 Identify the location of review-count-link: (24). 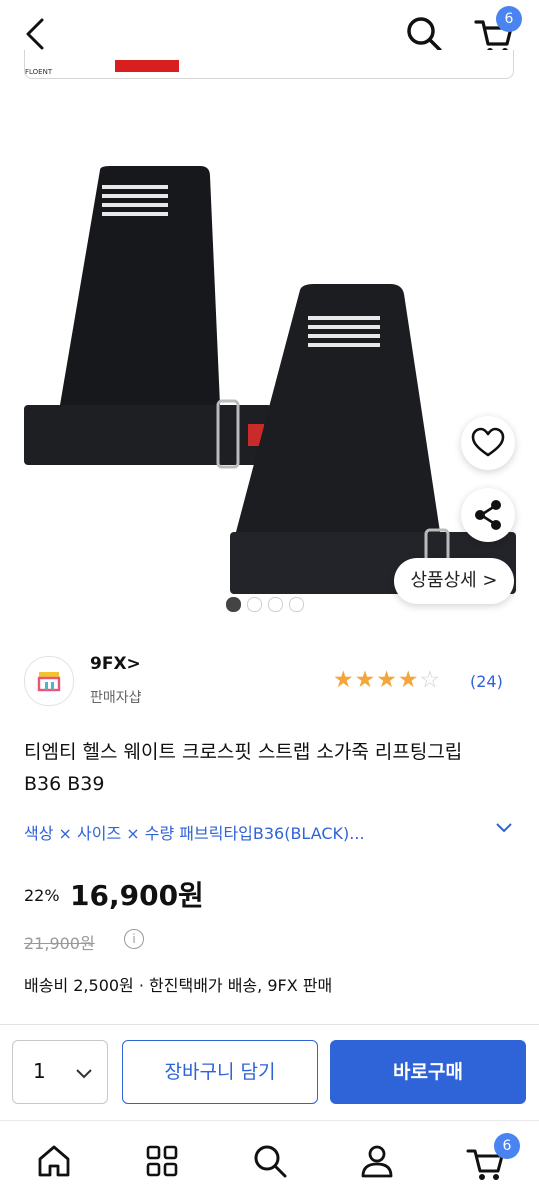
(486, 681).